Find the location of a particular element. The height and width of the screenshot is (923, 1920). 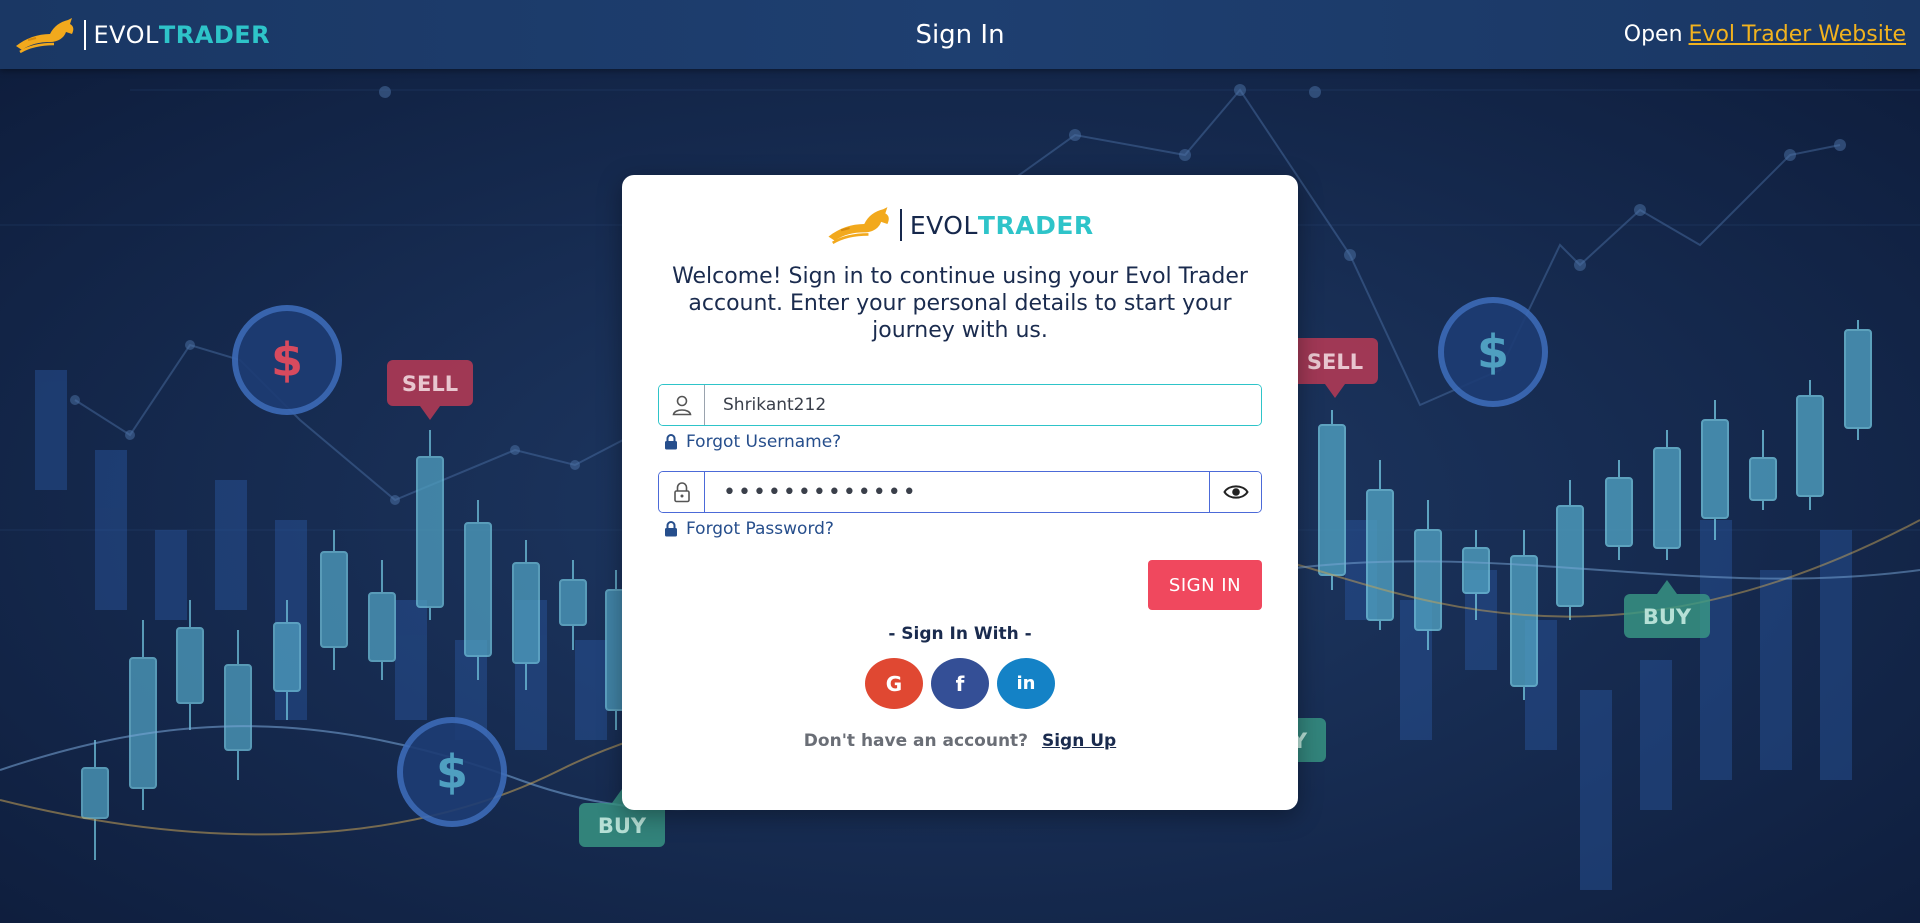

google-icon: G is located at coordinates (894, 683).